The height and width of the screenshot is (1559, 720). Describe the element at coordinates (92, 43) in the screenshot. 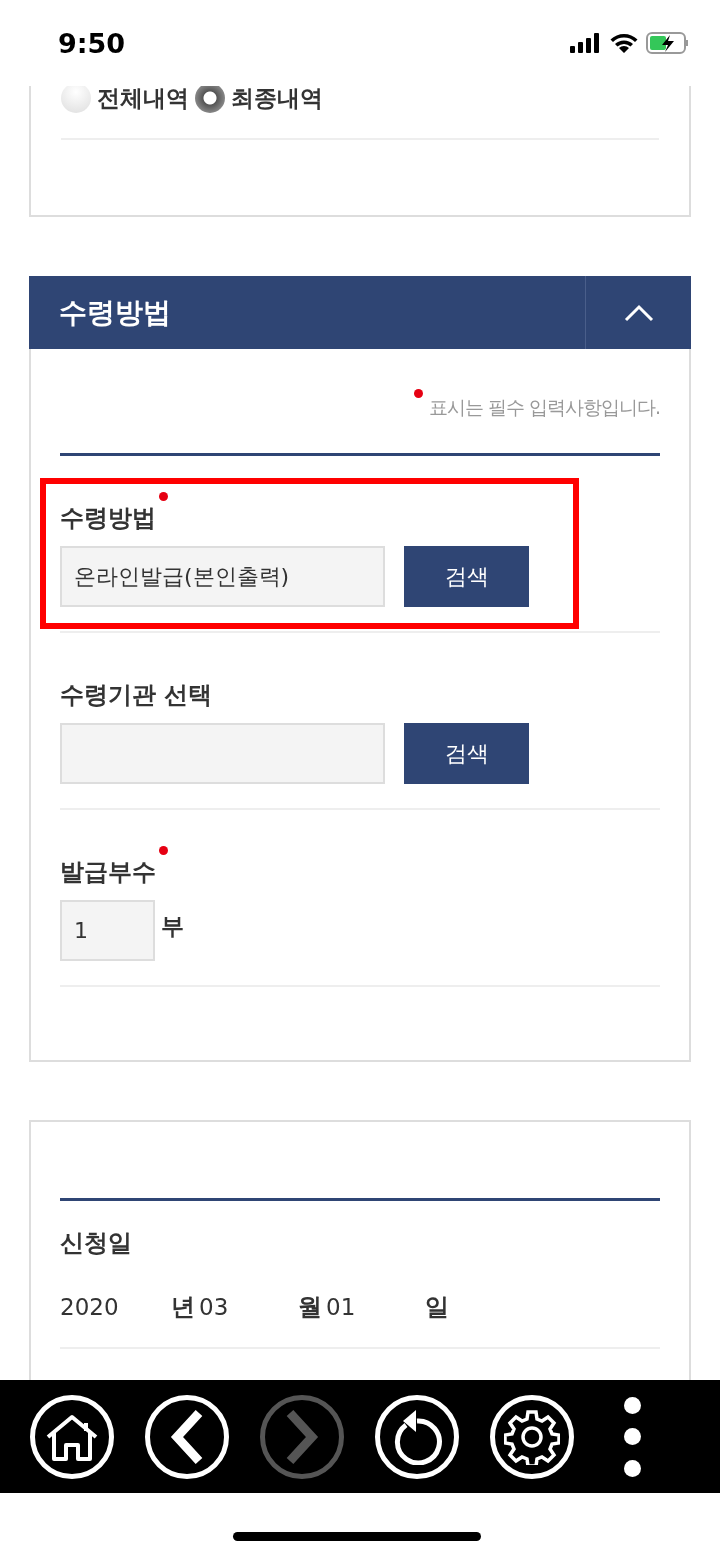

I see `status-time: 9:50` at that location.